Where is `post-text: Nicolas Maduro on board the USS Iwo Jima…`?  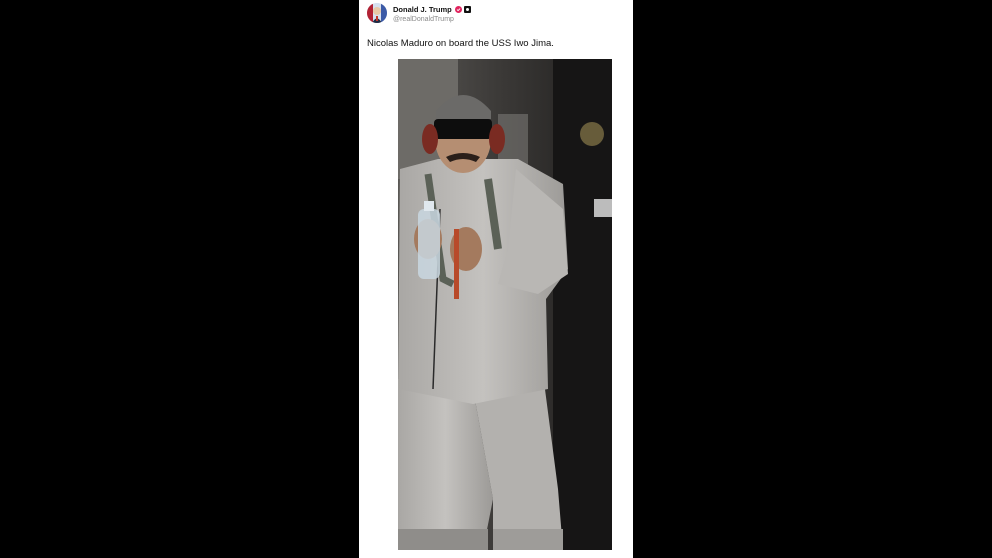 post-text: Nicolas Maduro on board the USS Iwo Jima… is located at coordinates (460, 43).